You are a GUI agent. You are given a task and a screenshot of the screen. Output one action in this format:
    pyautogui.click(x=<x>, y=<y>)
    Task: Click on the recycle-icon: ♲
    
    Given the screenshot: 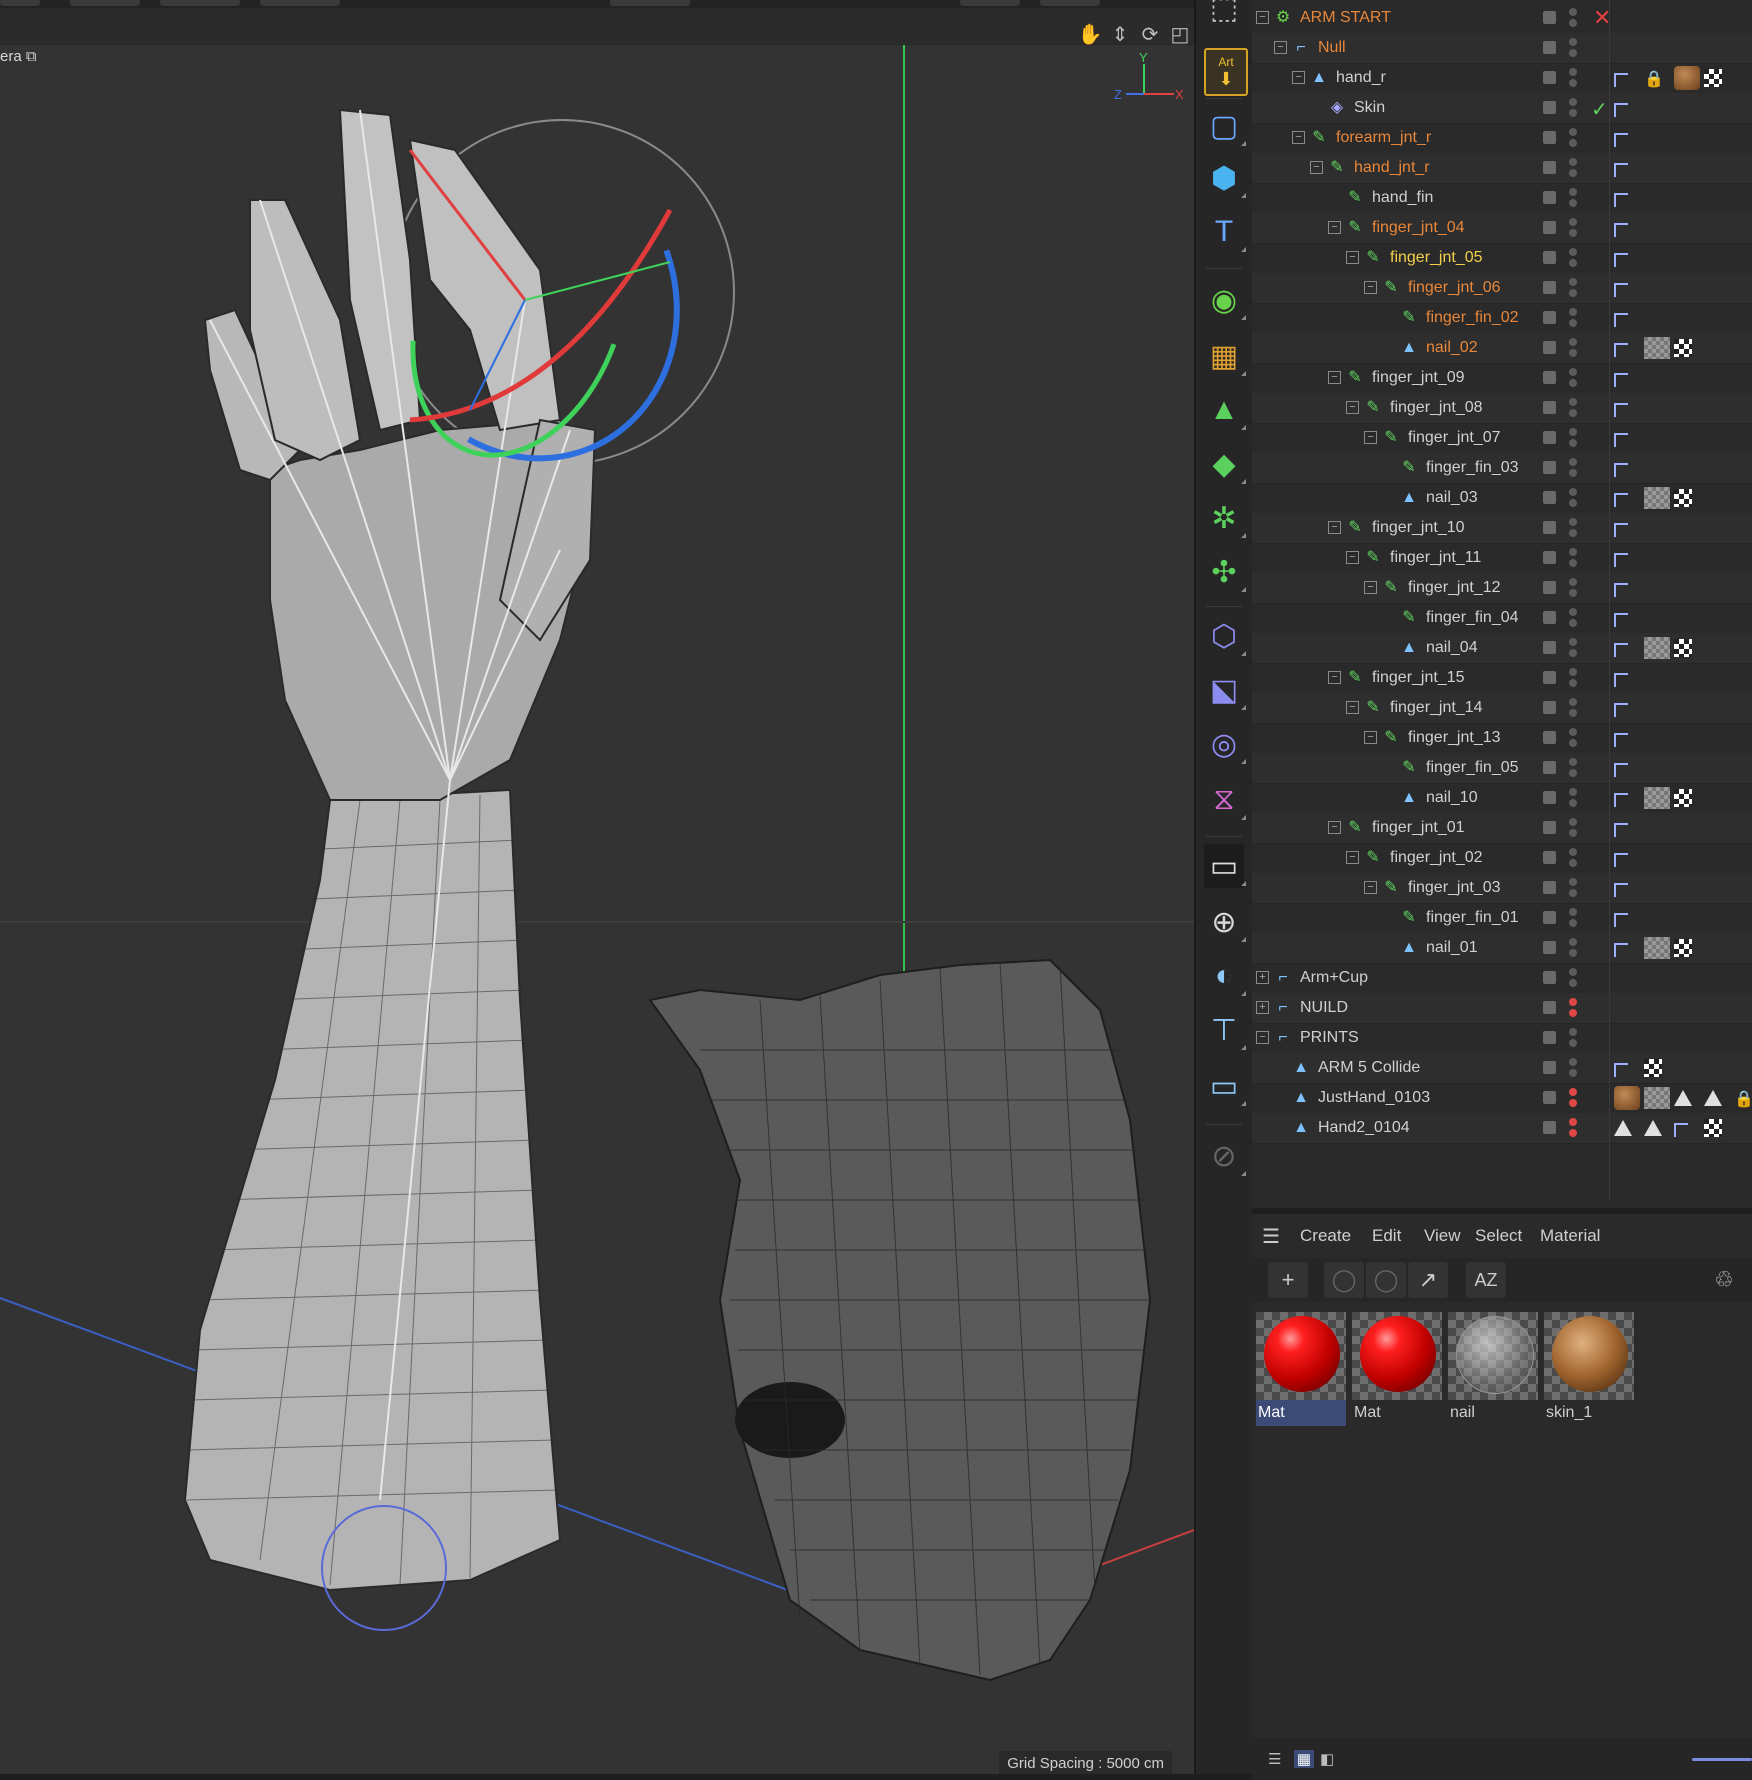 What is the action you would take?
    pyautogui.click(x=1724, y=1280)
    